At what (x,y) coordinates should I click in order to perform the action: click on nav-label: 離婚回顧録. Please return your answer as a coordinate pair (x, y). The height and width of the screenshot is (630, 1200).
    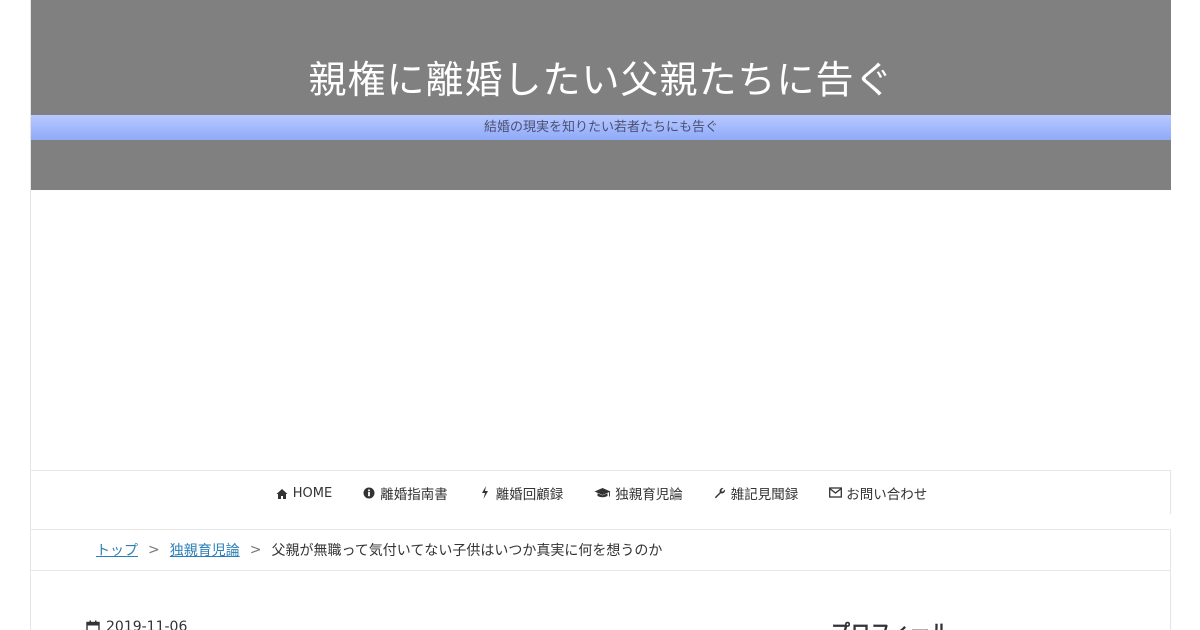
    Looking at the image, I should click on (529, 494).